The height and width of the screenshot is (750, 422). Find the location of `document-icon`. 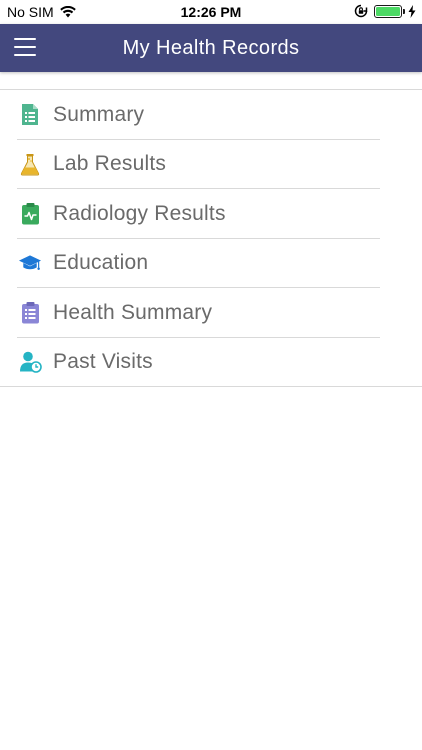

document-icon is located at coordinates (30, 115).